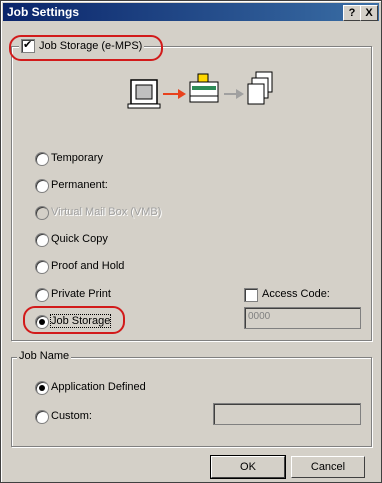 Image resolution: width=382 pixels, height=483 pixels. Describe the element at coordinates (302, 318) in the screenshot. I see `access-code-field: 0000` at that location.